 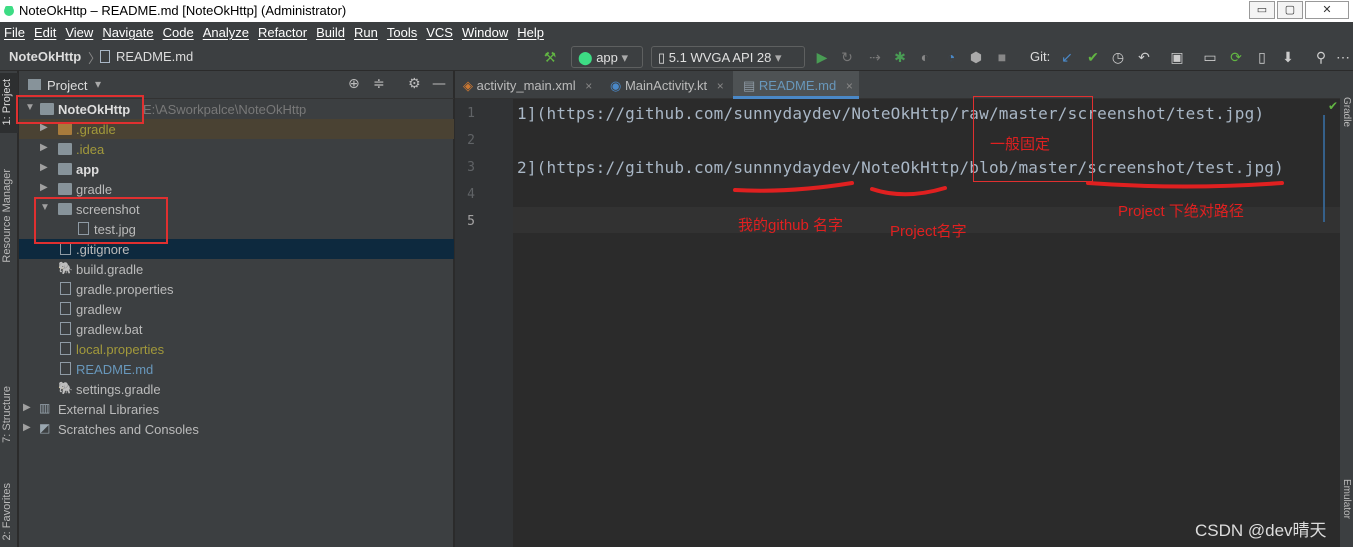 What do you see at coordinates (7, 414) in the screenshot?
I see `tab-structure: 7: Structure` at bounding box center [7, 414].